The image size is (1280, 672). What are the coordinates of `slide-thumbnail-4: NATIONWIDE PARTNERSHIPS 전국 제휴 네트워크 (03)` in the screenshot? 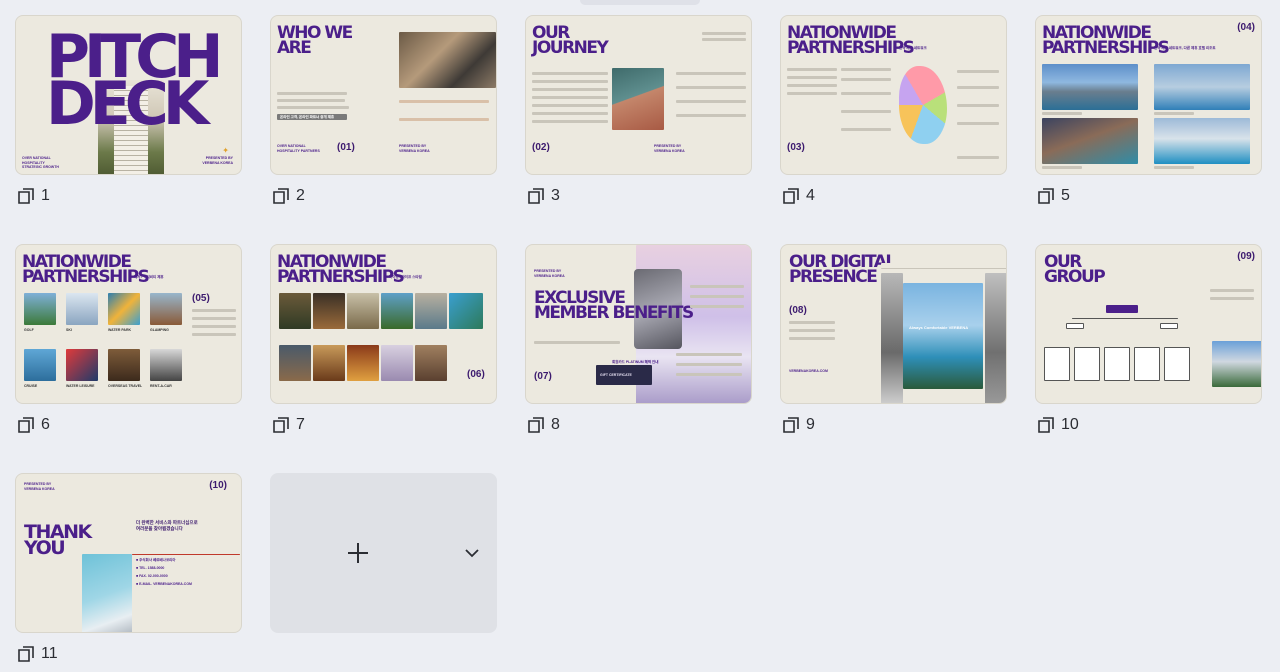 It's located at (893, 95).